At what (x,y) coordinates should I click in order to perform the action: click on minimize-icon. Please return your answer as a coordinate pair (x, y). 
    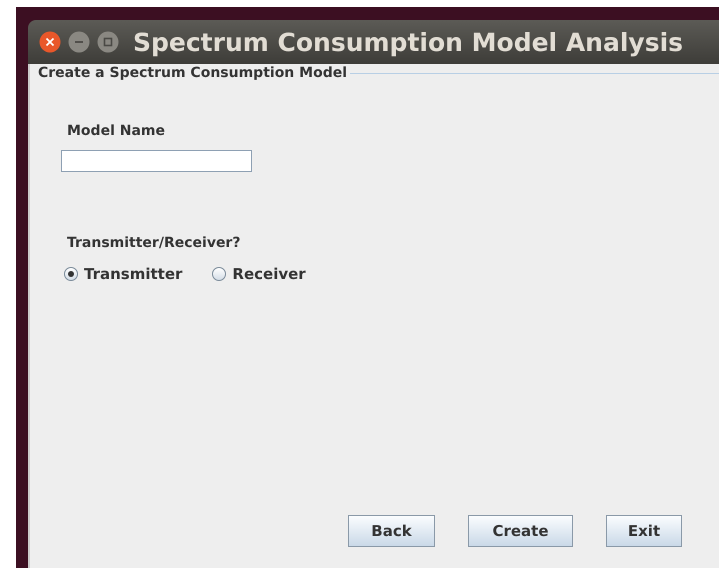
    Looking at the image, I should click on (79, 42).